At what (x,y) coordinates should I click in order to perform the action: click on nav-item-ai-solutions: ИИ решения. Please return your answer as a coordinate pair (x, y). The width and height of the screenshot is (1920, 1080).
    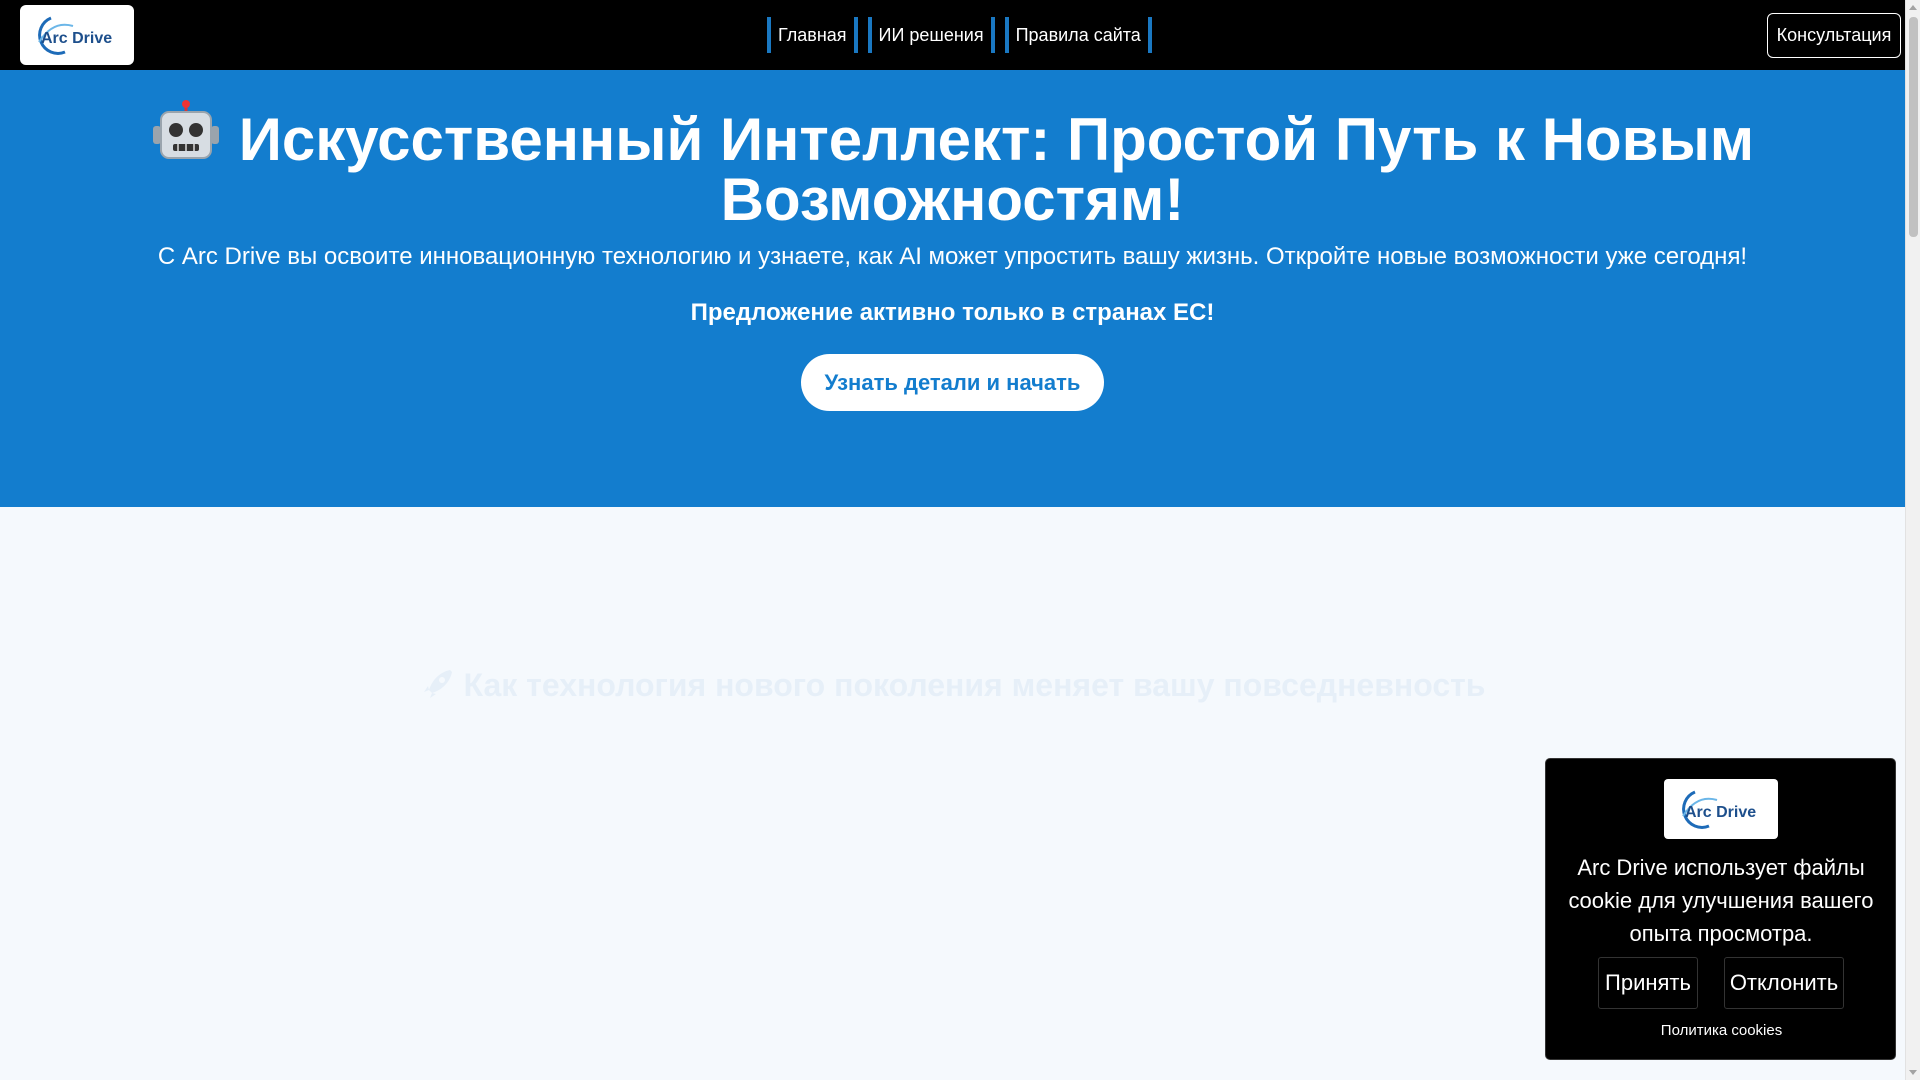
    Looking at the image, I should click on (931, 35).